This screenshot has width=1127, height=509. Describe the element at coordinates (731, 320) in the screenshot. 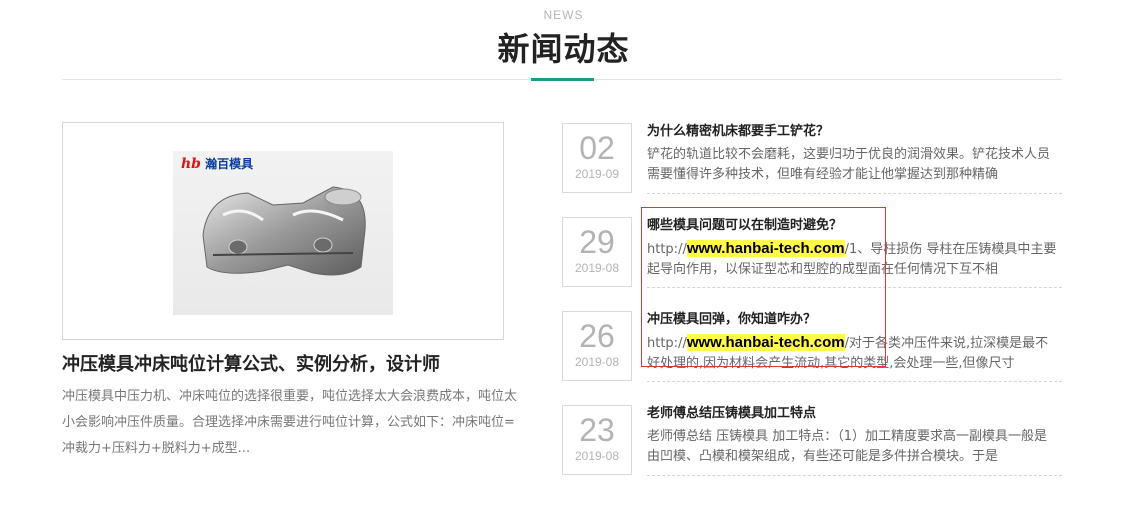

I see `news-title: 冲压模具回弹，你知道咋办？` at that location.